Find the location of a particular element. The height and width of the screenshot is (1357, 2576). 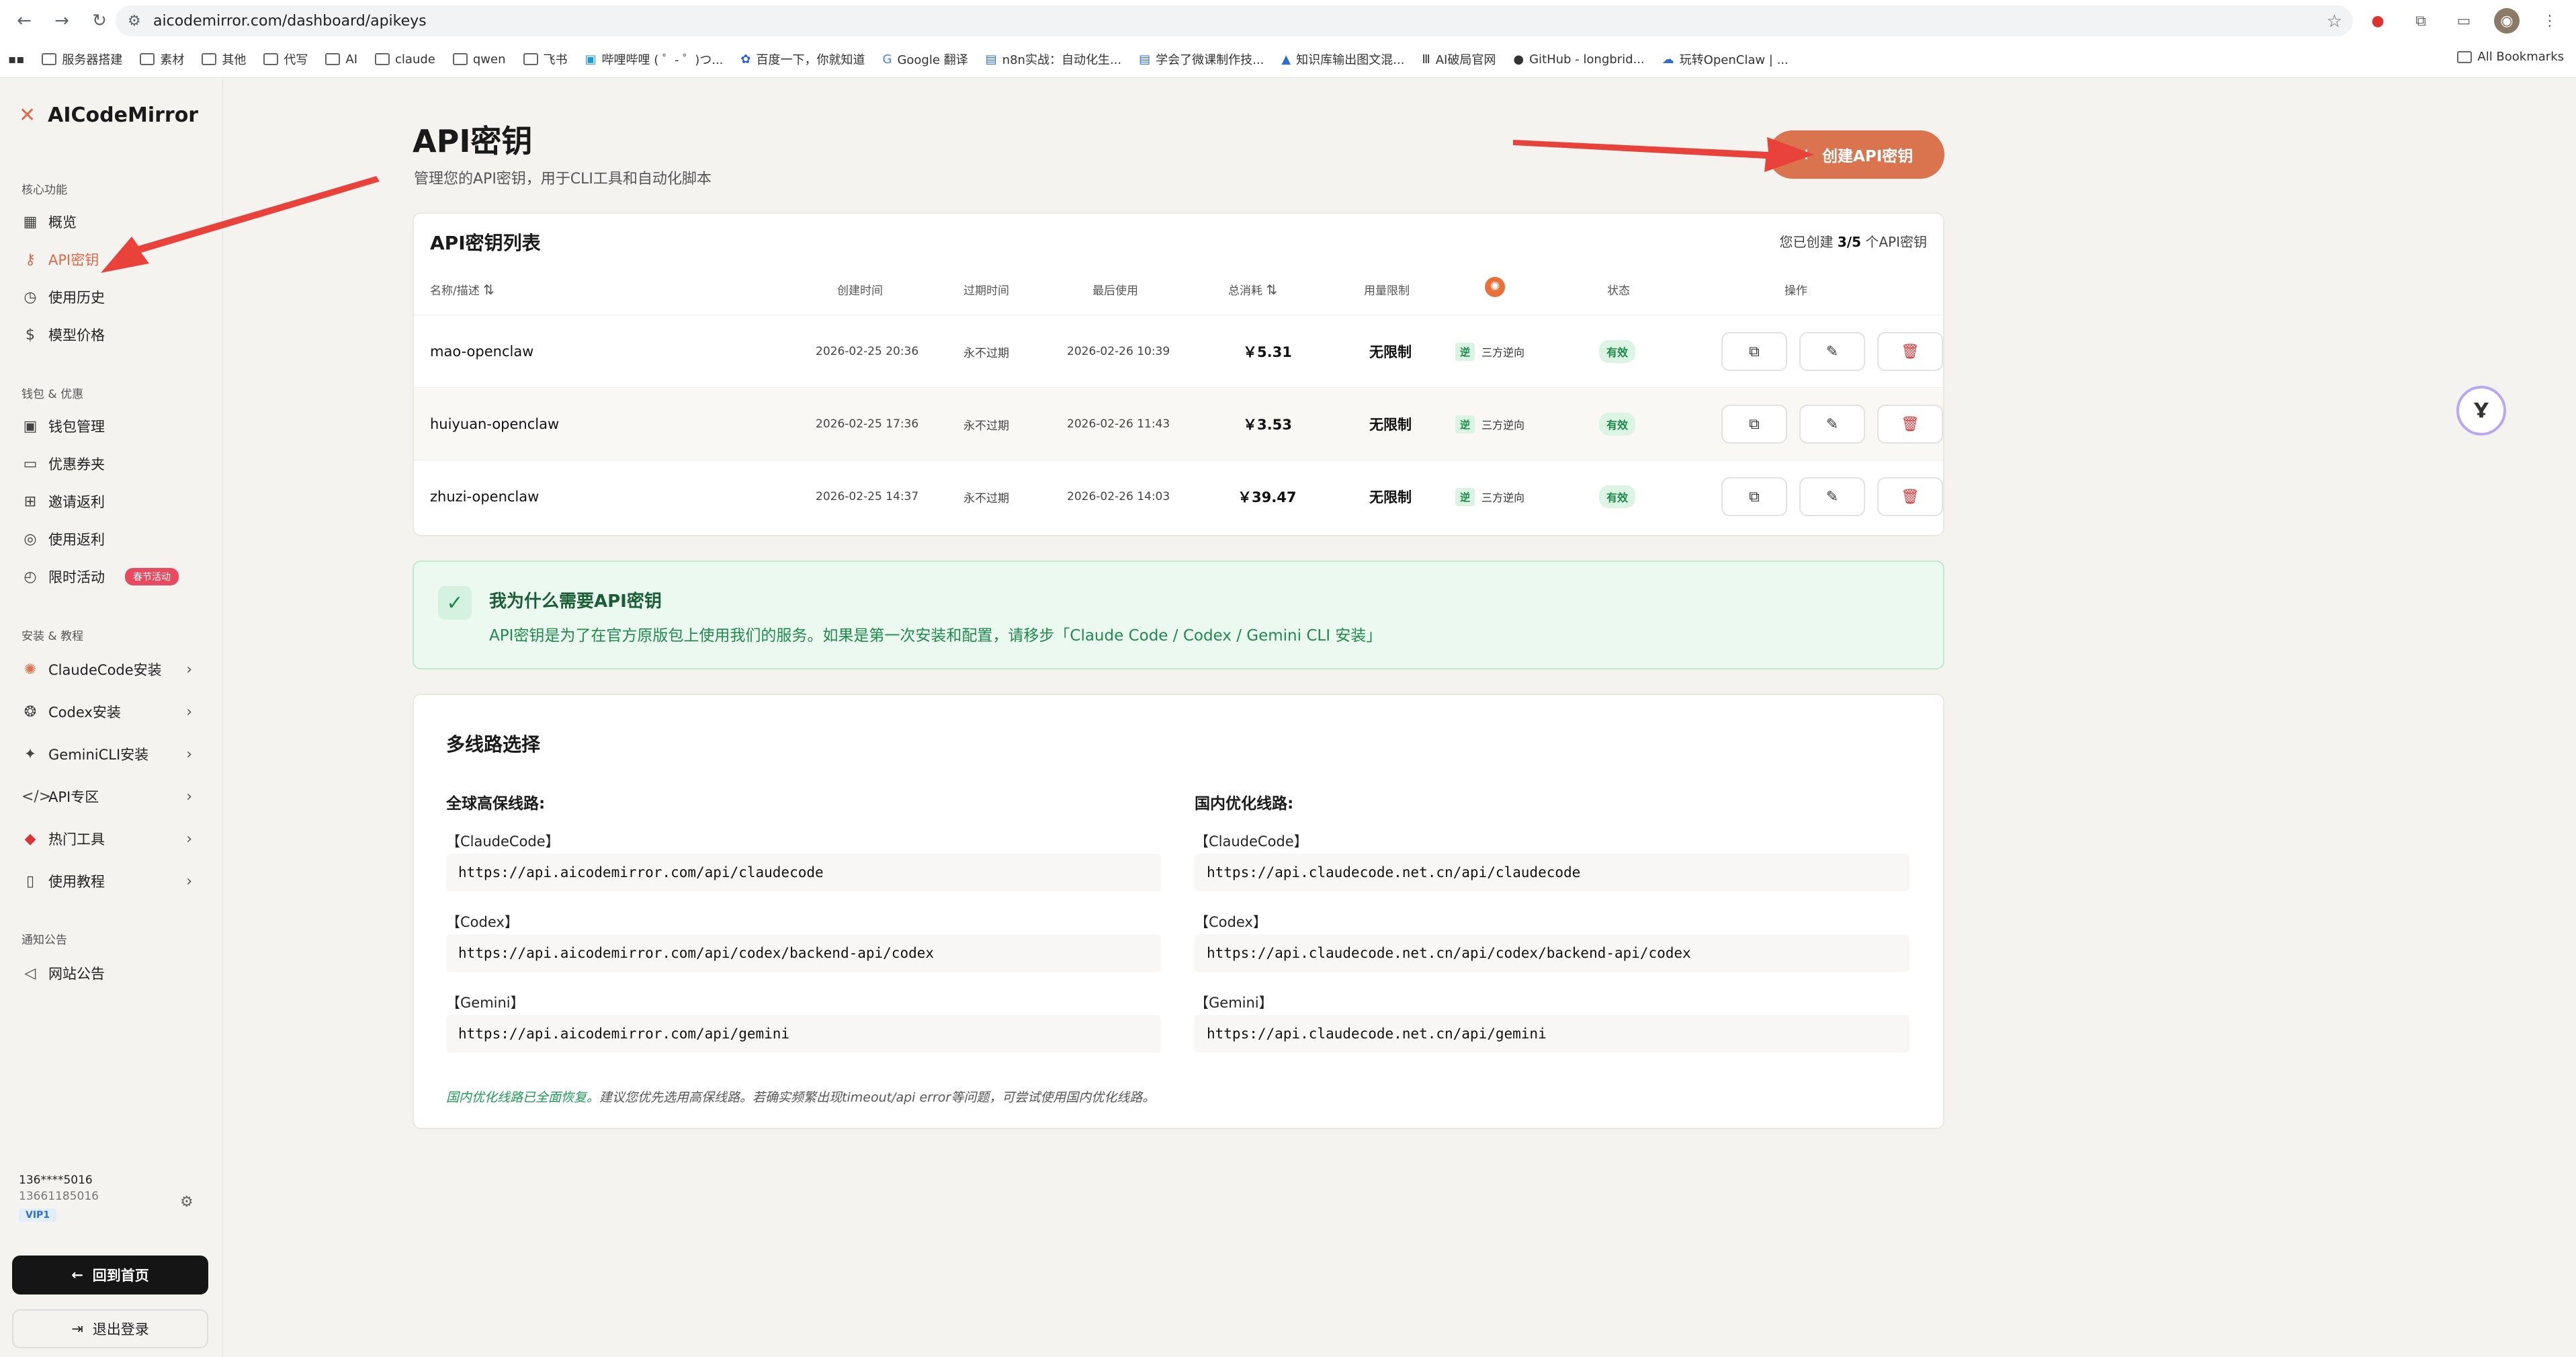

sidebar-item-history: ◷ 使用历史 is located at coordinates (116, 297).